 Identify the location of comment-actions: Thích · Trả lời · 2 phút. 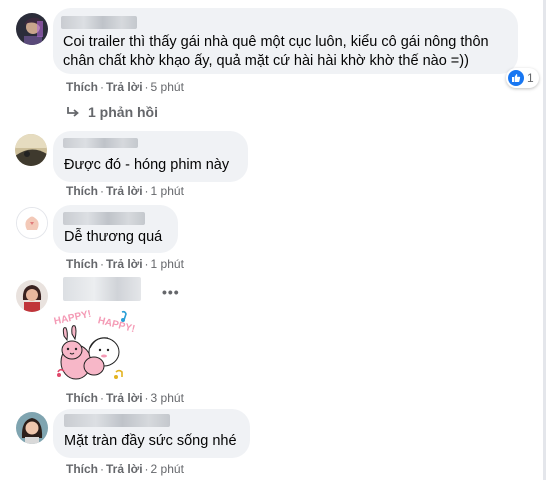
(125, 469).